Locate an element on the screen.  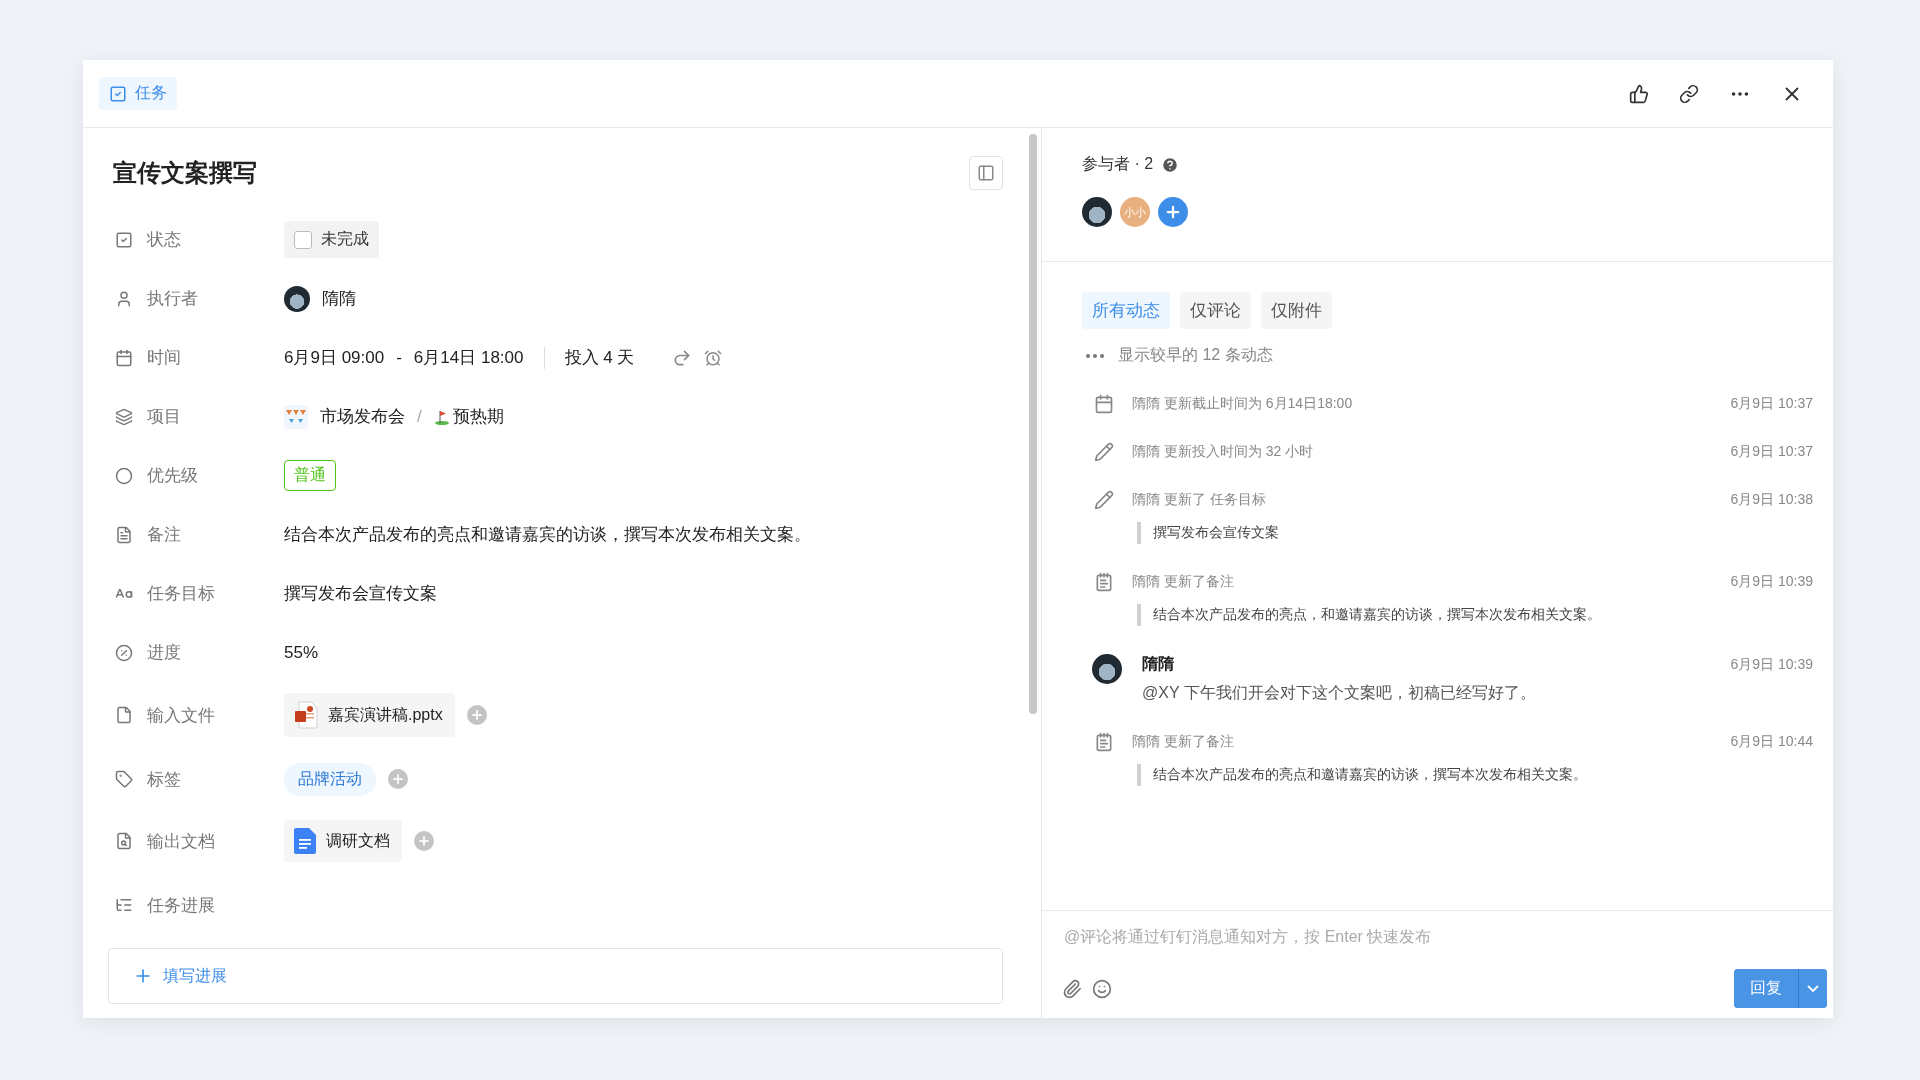
document-file-icon is located at coordinates (305, 841).